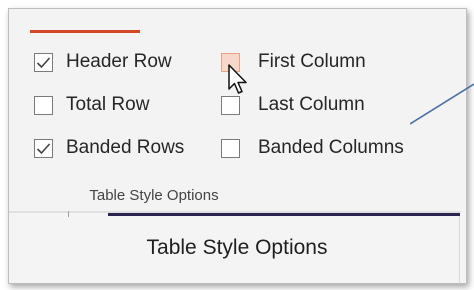 The height and width of the screenshot is (290, 474). Describe the element at coordinates (68, 214) in the screenshot. I see `tick-mark` at that location.